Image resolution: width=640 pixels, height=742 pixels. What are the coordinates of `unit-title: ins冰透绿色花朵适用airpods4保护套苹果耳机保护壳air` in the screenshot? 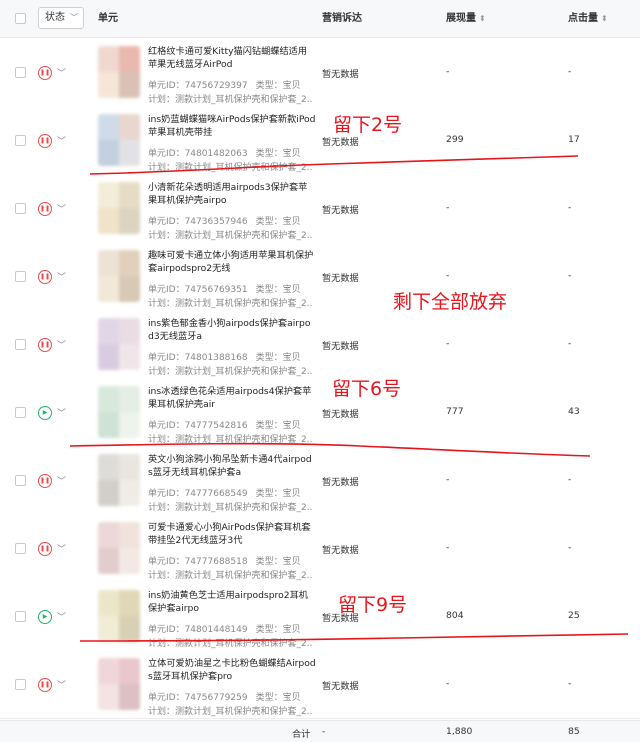 It's located at (232, 398).